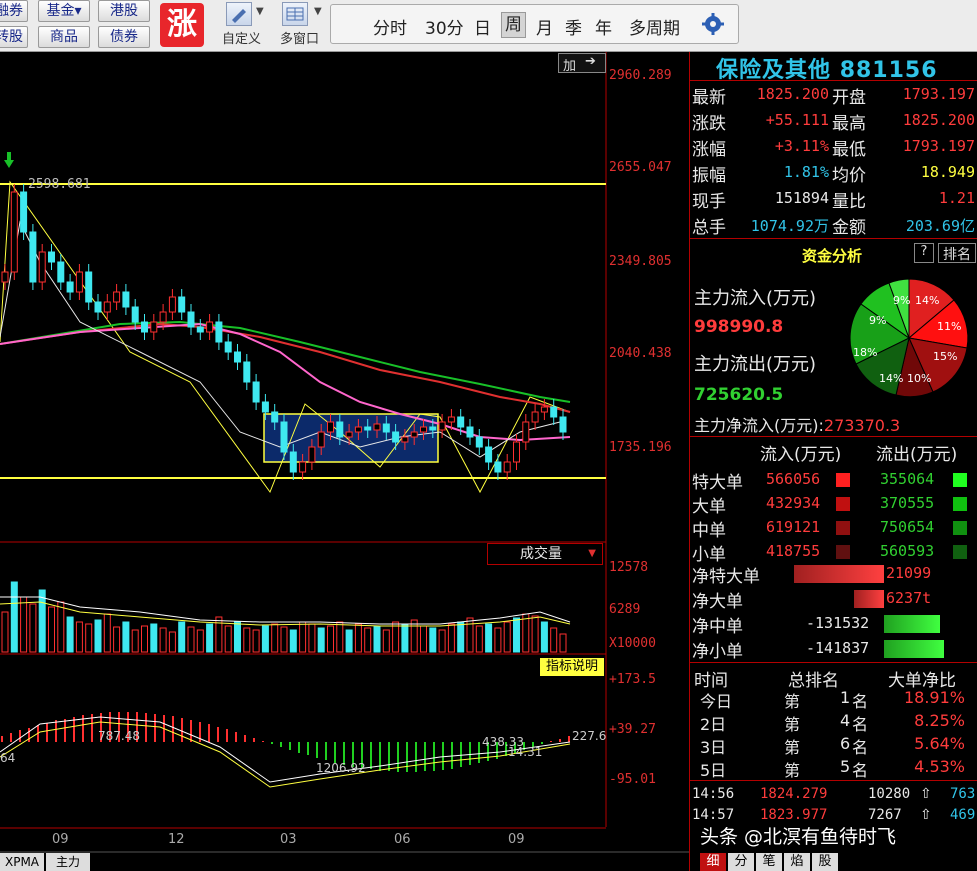  I want to click on quote-value: 1825.200, so click(938, 120).